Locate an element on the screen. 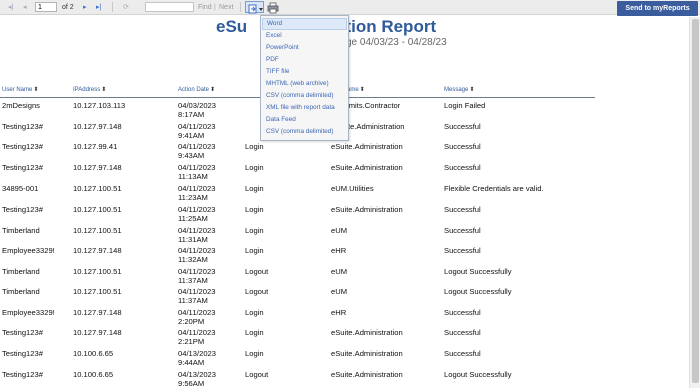 This screenshot has height=388, width=700. export-button is located at coordinates (254, 7).